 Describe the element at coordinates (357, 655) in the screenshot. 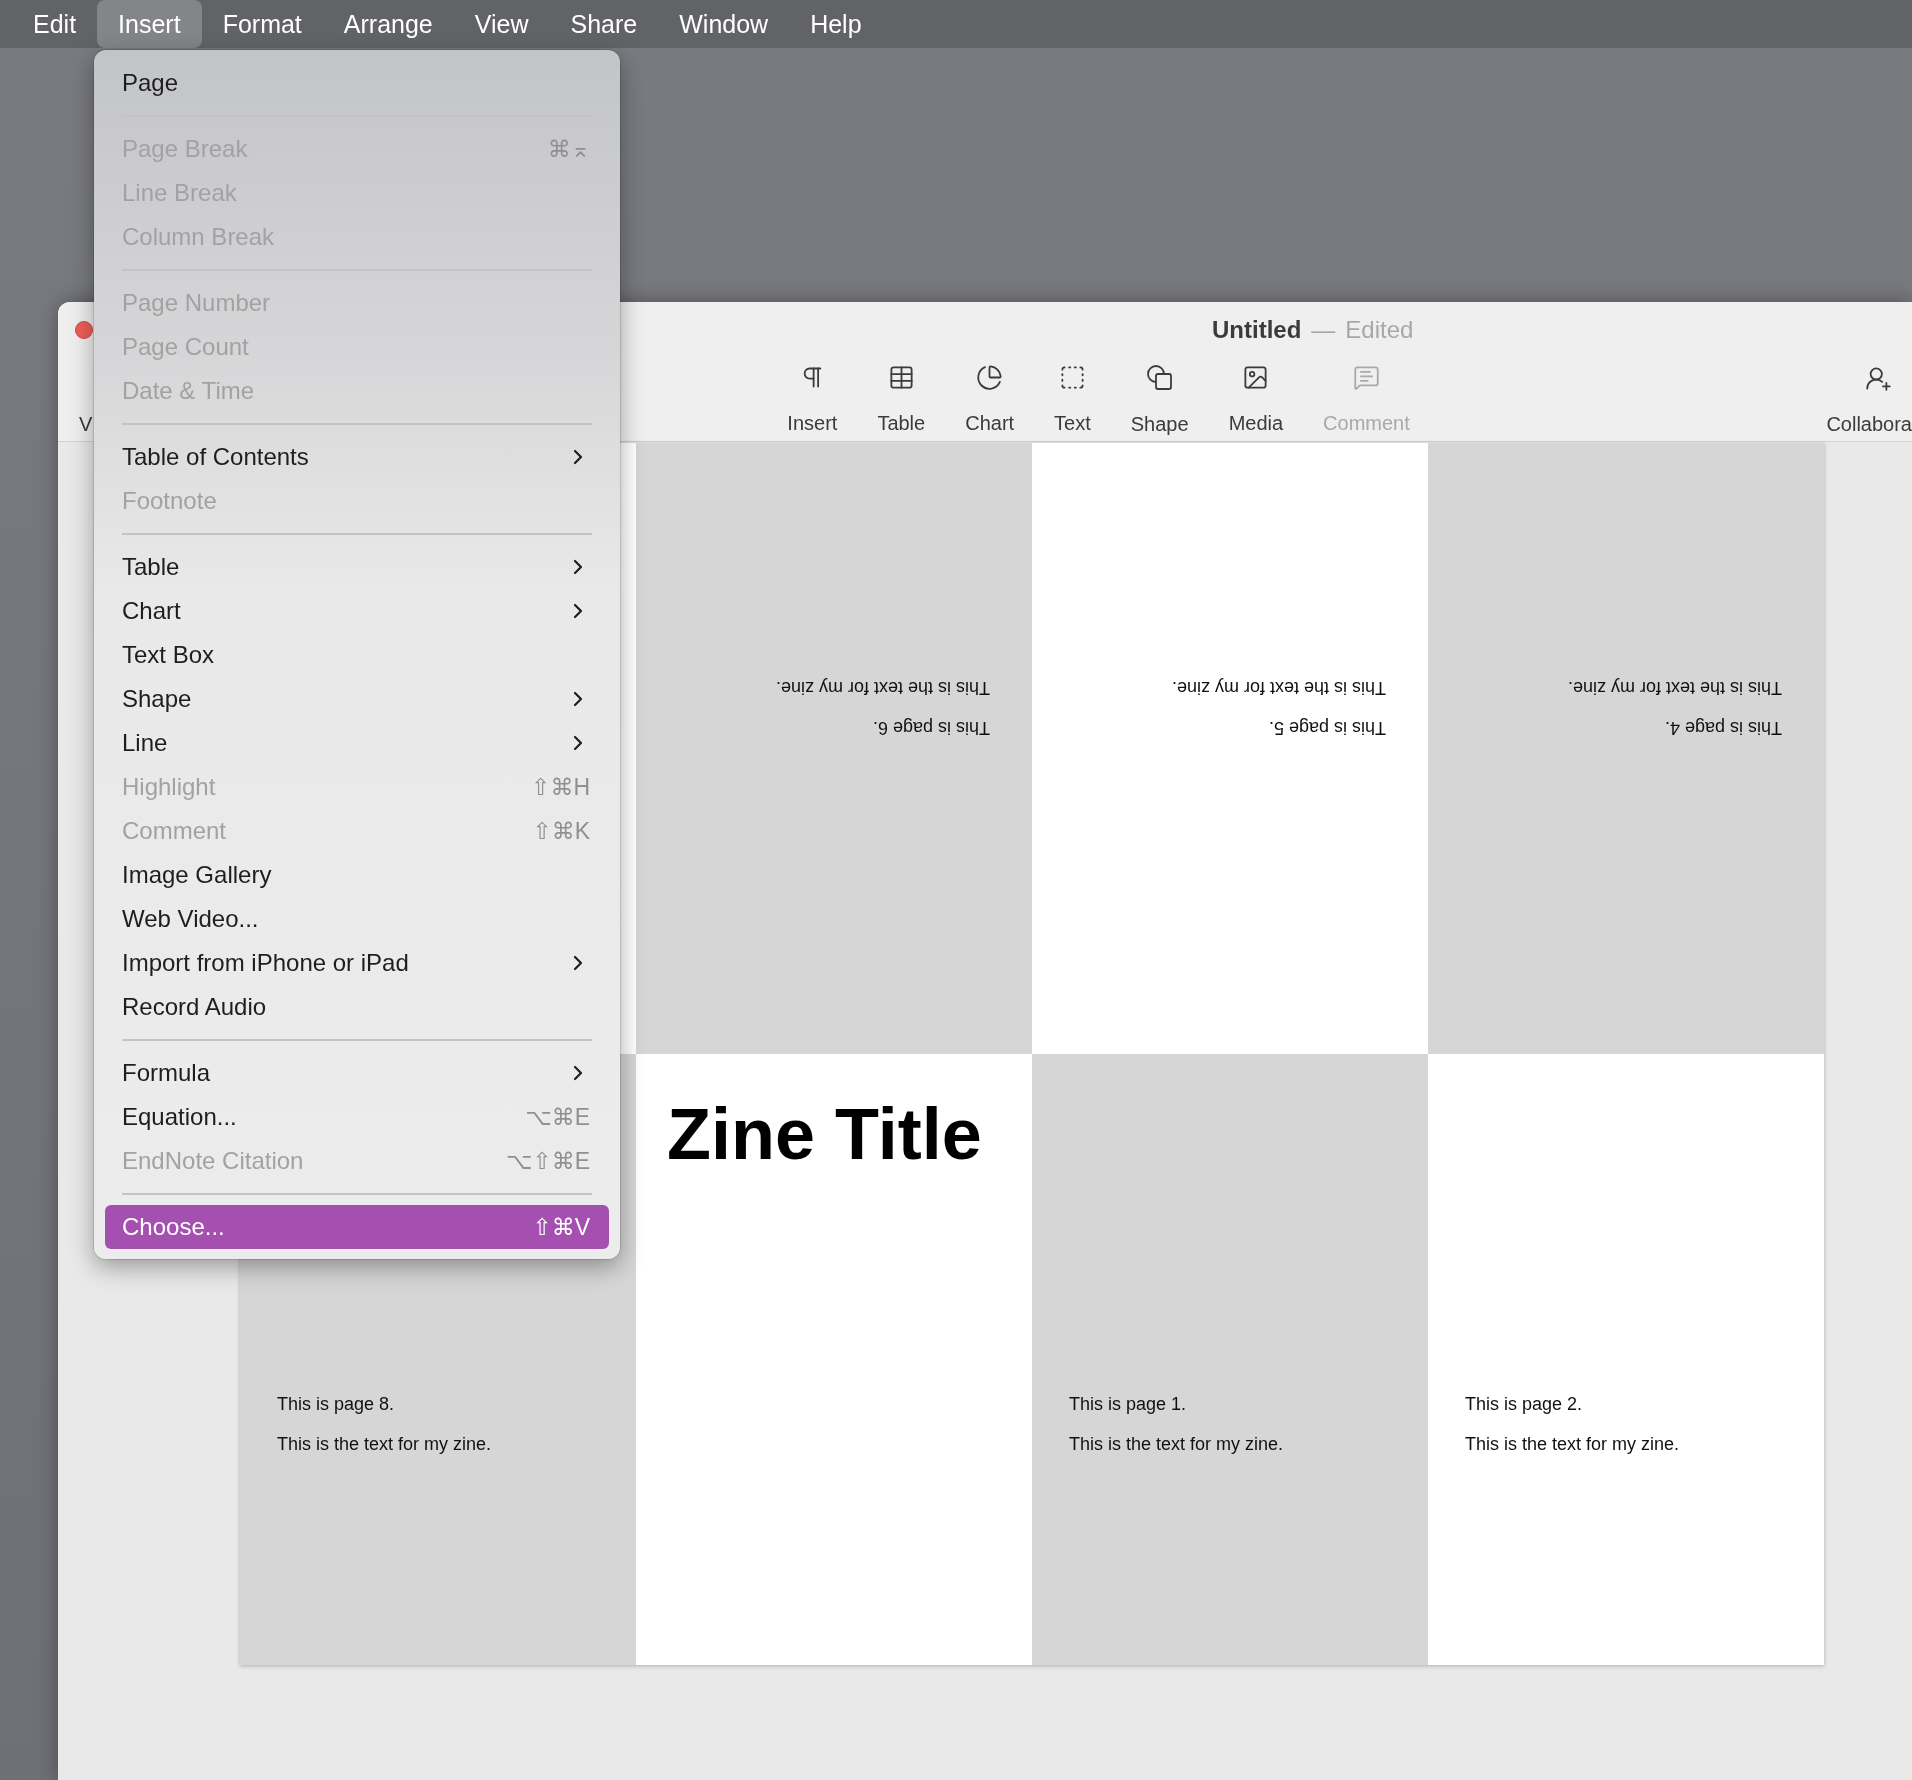

I see `menu-item: Text Box` at that location.